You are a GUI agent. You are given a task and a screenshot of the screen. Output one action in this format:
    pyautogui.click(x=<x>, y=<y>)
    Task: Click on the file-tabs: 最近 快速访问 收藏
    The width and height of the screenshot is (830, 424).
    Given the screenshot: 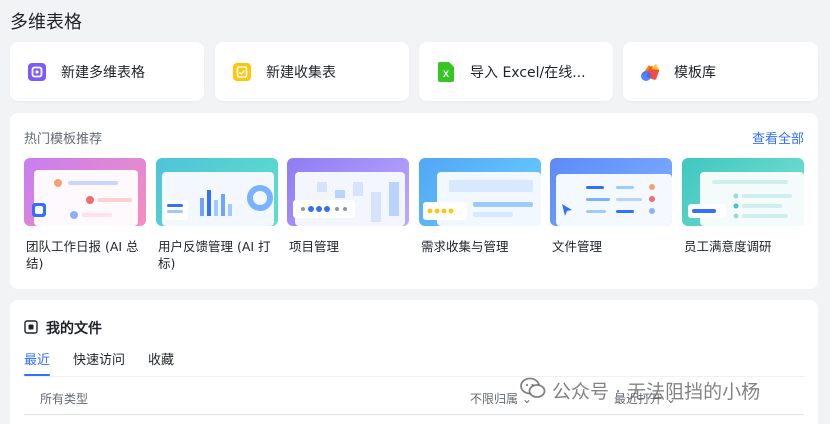 What is the action you would take?
    pyautogui.click(x=110, y=362)
    